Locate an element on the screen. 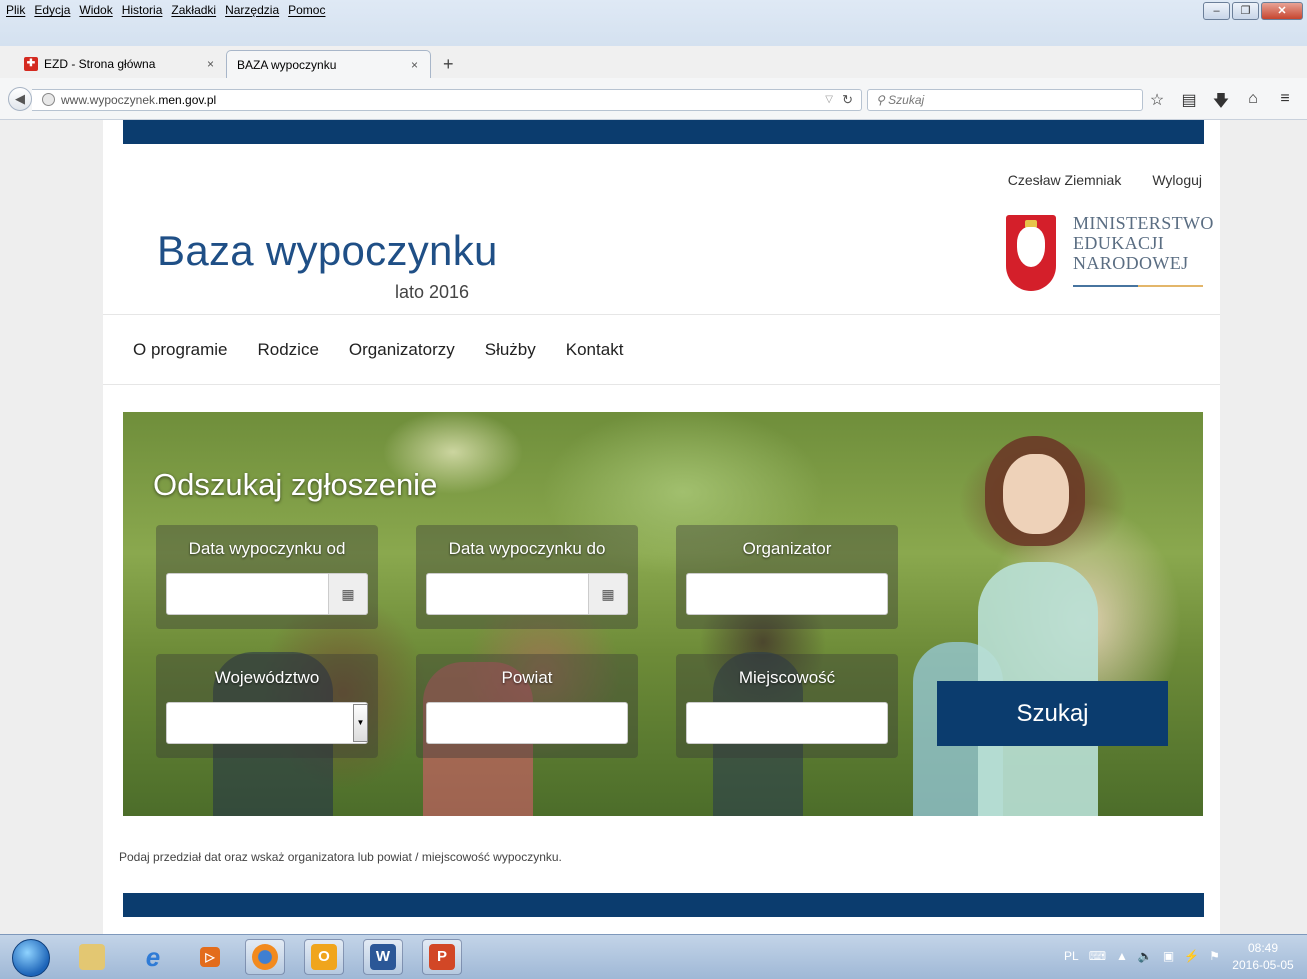 The width and height of the screenshot is (1307, 979). word-icon: W is located at coordinates (383, 957).